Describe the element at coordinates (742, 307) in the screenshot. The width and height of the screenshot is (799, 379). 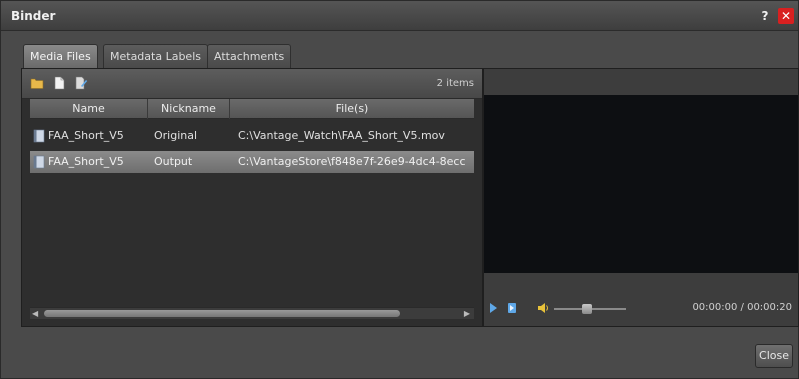
I see `timecode: 00:00:00 / 00:00:20` at that location.